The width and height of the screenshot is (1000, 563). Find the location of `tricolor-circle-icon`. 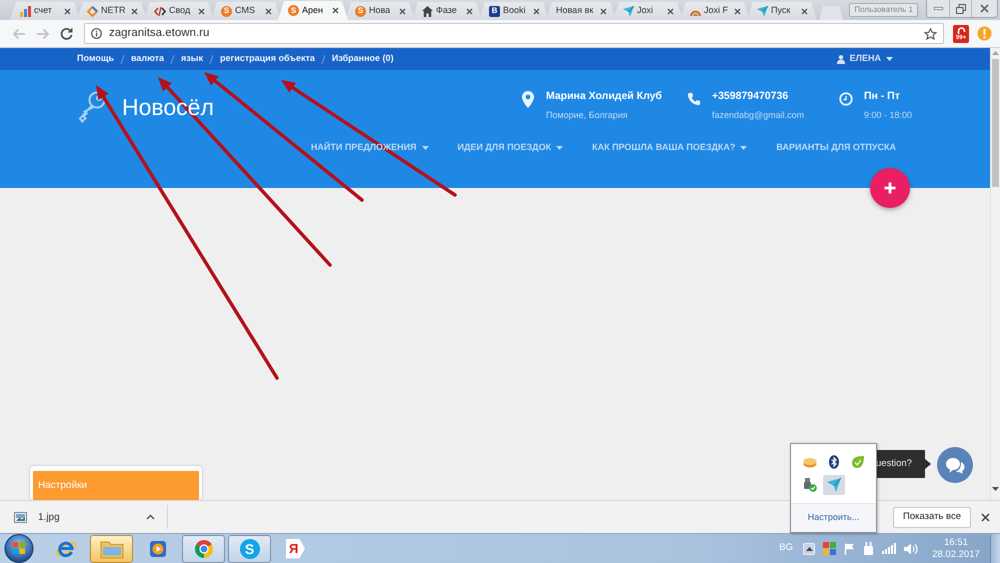

tricolor-circle-icon is located at coordinates (204, 548).